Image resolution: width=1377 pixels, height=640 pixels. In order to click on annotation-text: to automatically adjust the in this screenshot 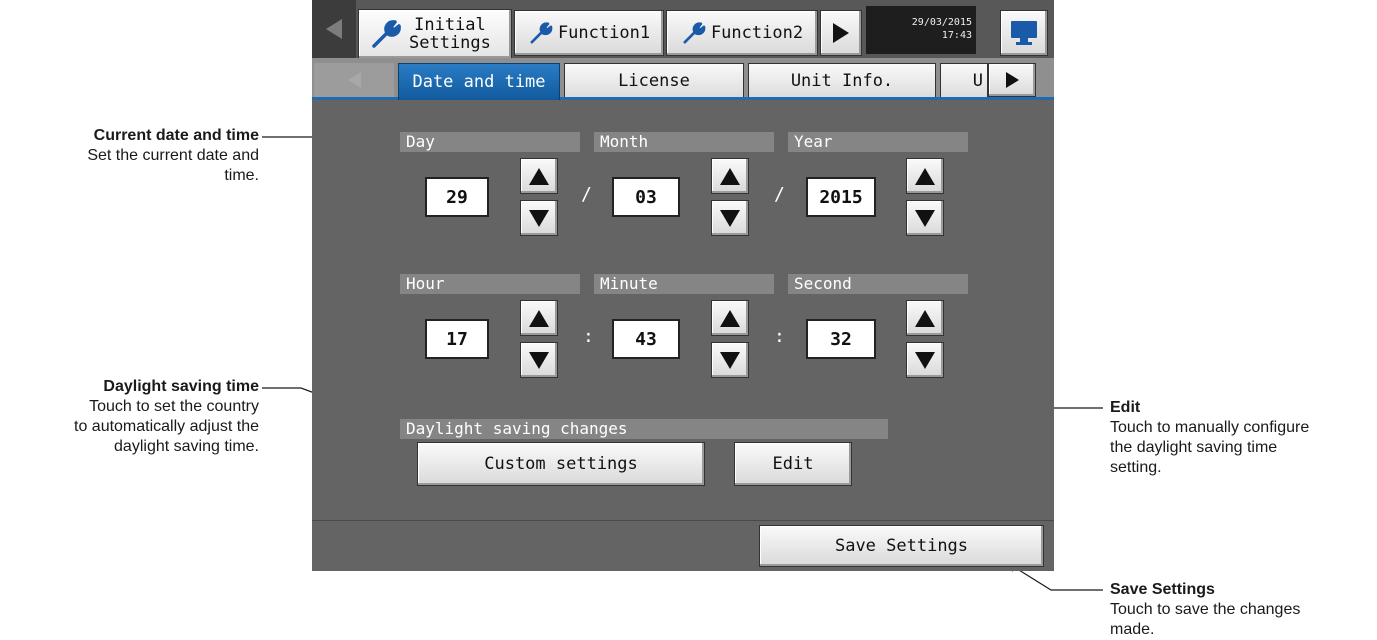, I will do `click(166, 426)`.